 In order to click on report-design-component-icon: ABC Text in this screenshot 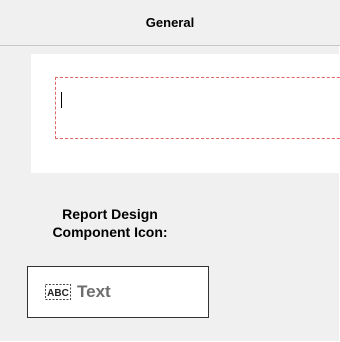, I will do `click(118, 292)`.